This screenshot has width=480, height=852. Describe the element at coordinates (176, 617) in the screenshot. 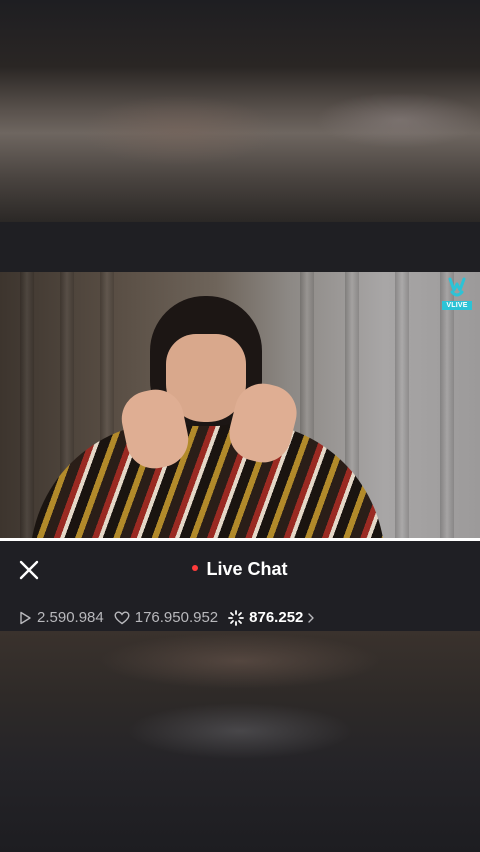

I see `heart-count-value: 176.950.952` at that location.